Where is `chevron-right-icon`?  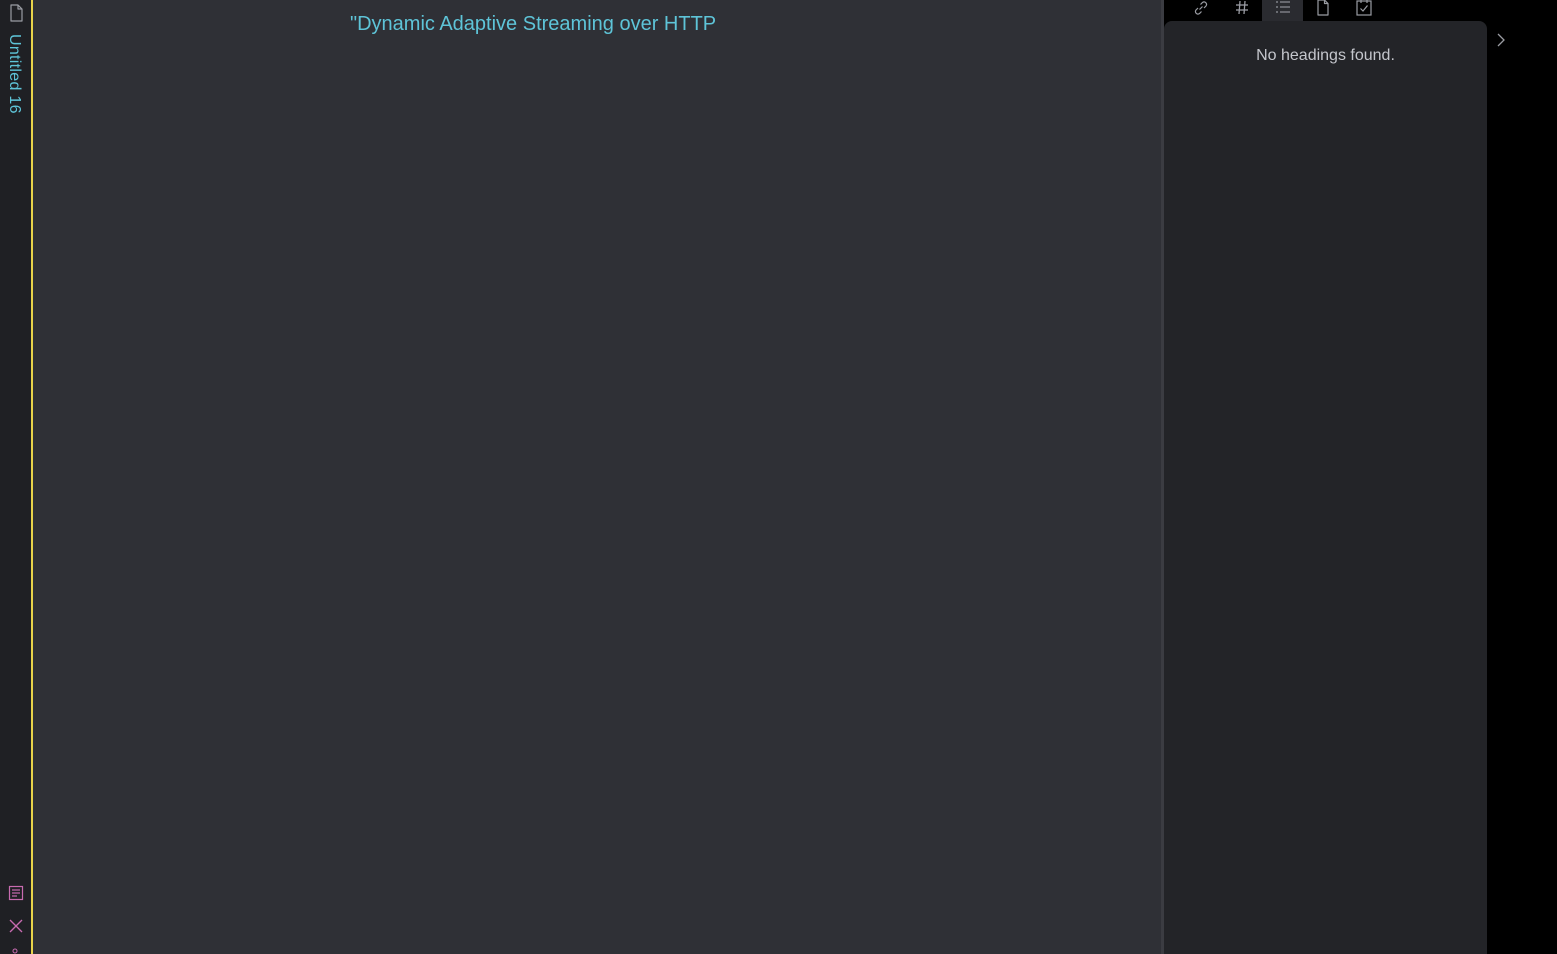
chevron-right-icon is located at coordinates (1501, 40).